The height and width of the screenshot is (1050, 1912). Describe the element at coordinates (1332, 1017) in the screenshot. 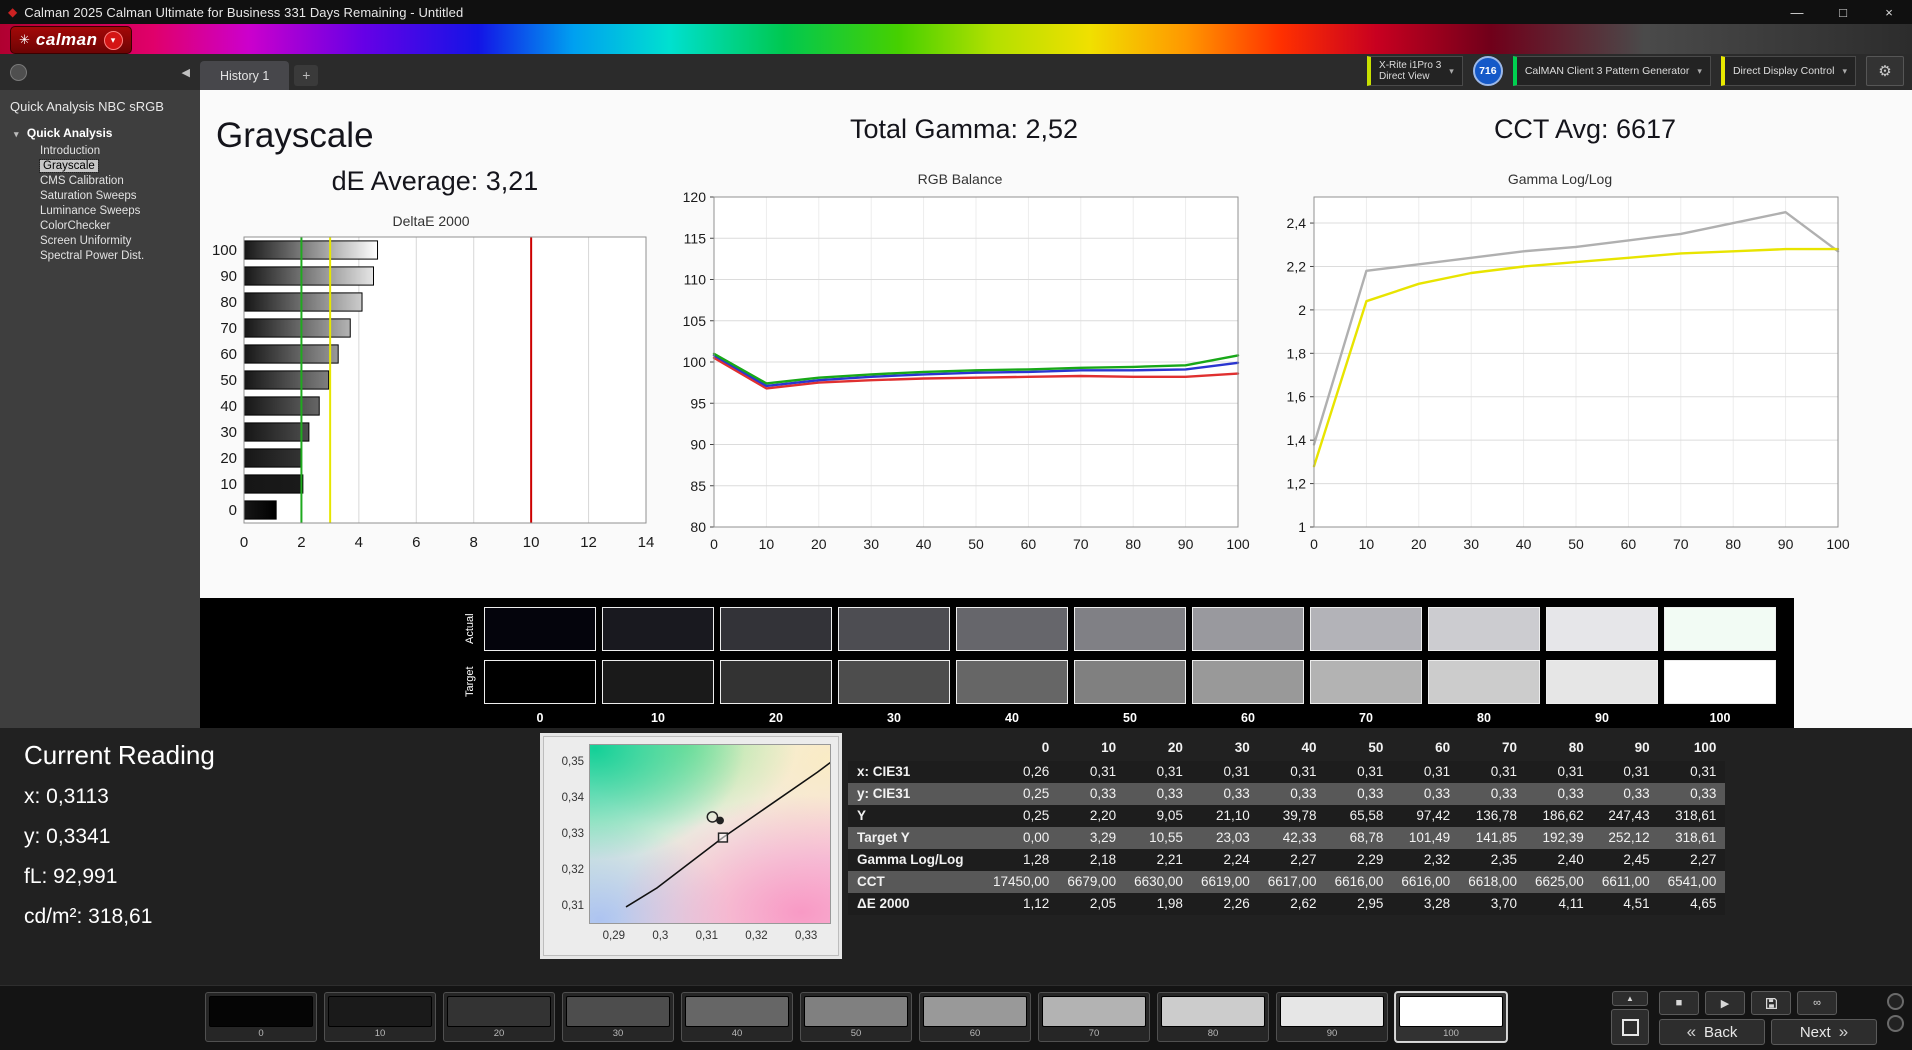

I see `pattern-button-90: 90` at that location.